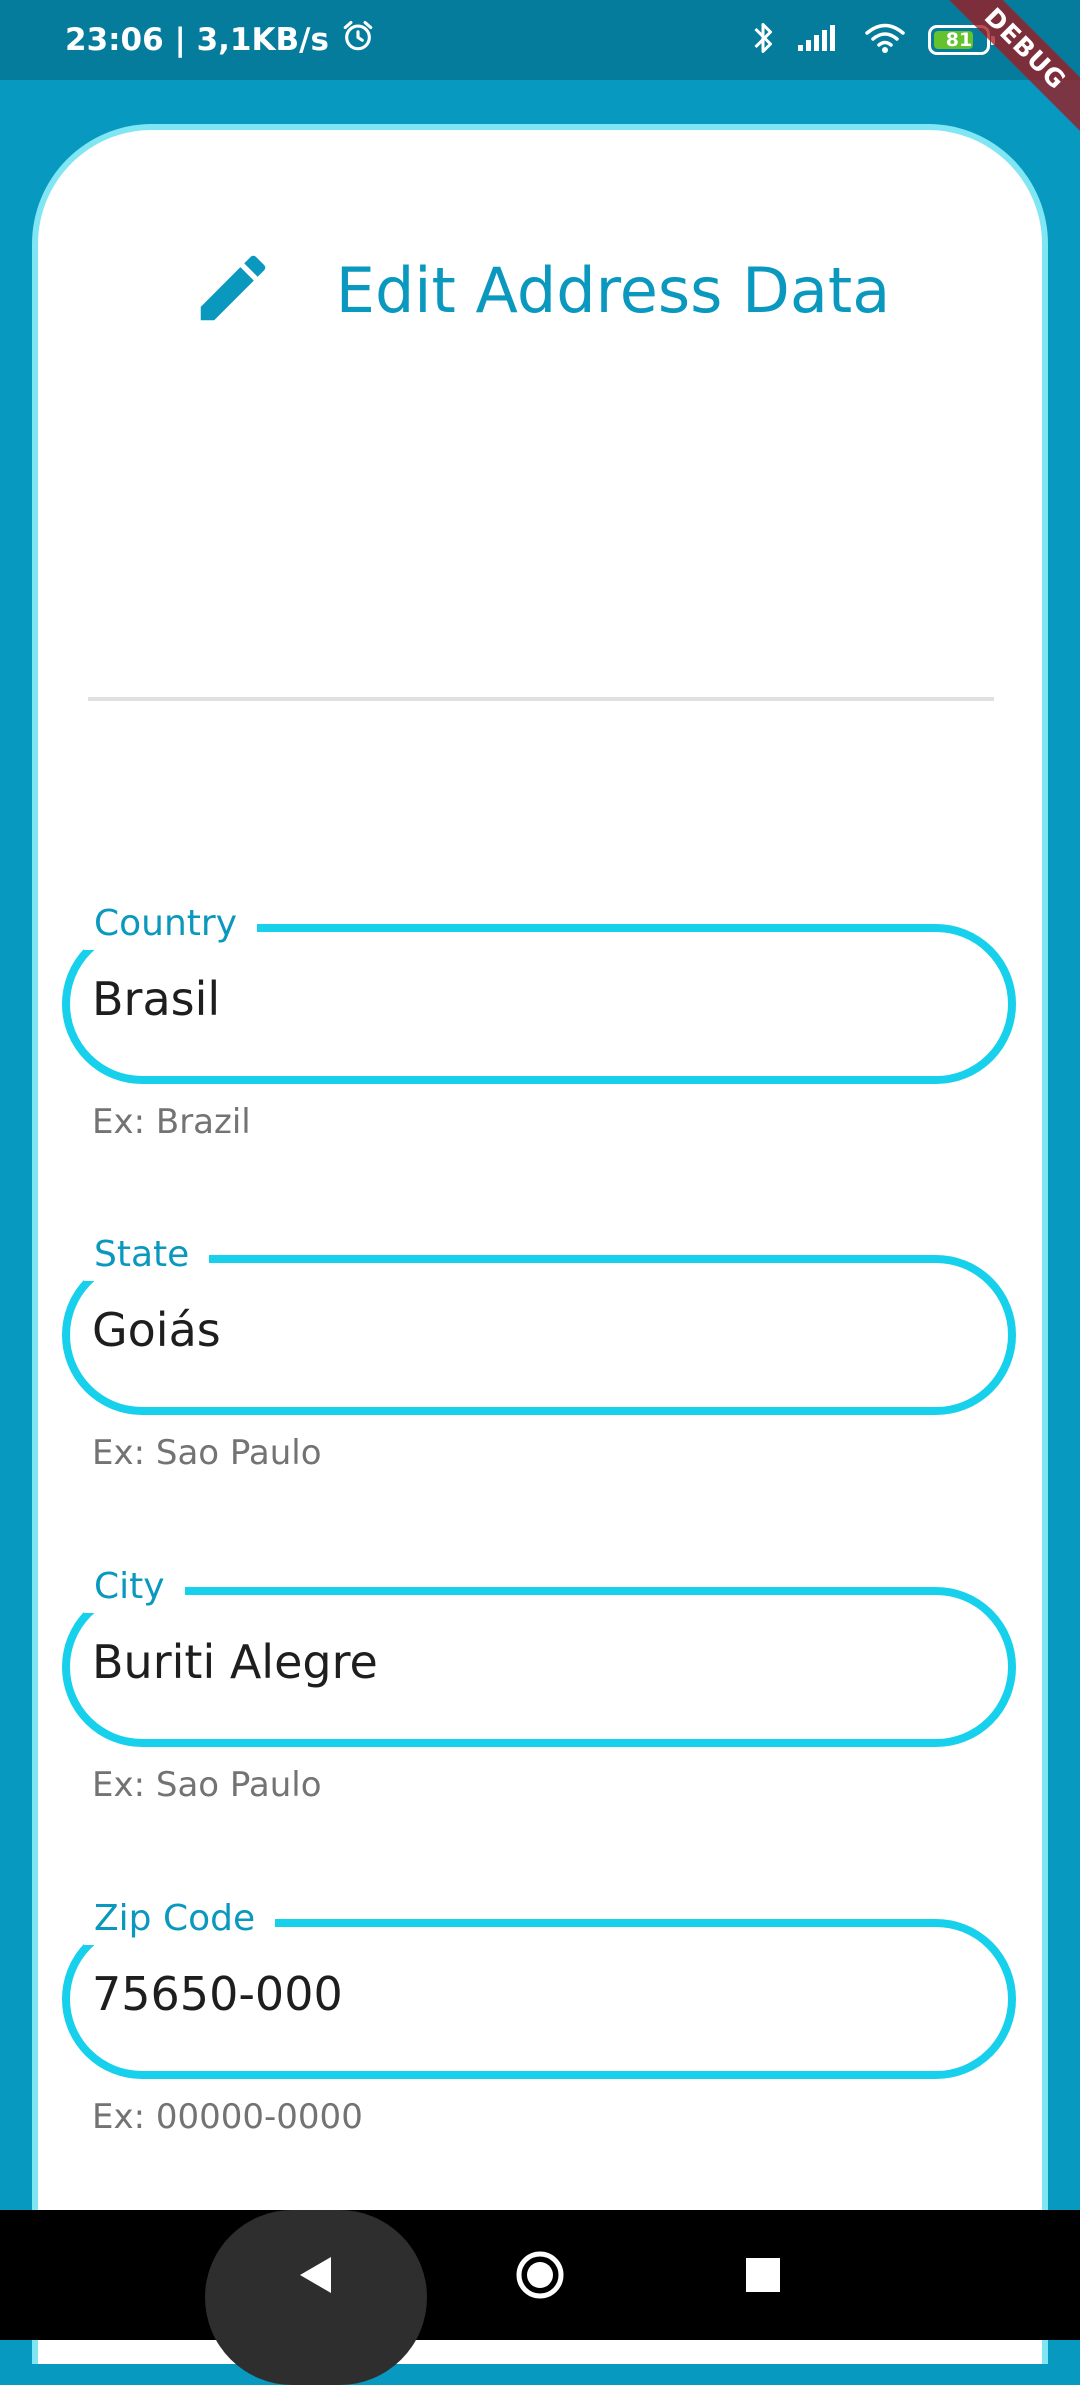  Describe the element at coordinates (207, 1785) in the screenshot. I see `city-helper: Ex: Sao Paulo` at that location.